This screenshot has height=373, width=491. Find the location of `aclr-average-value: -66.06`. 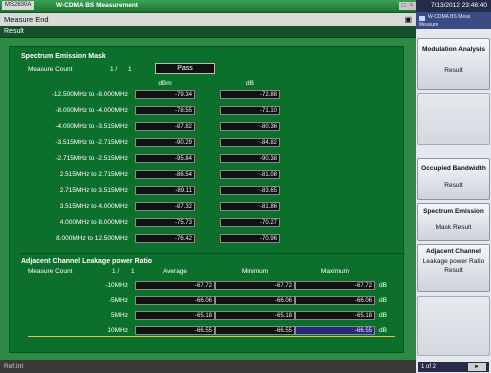

aclr-average-value: -66.06 is located at coordinates (175, 300).